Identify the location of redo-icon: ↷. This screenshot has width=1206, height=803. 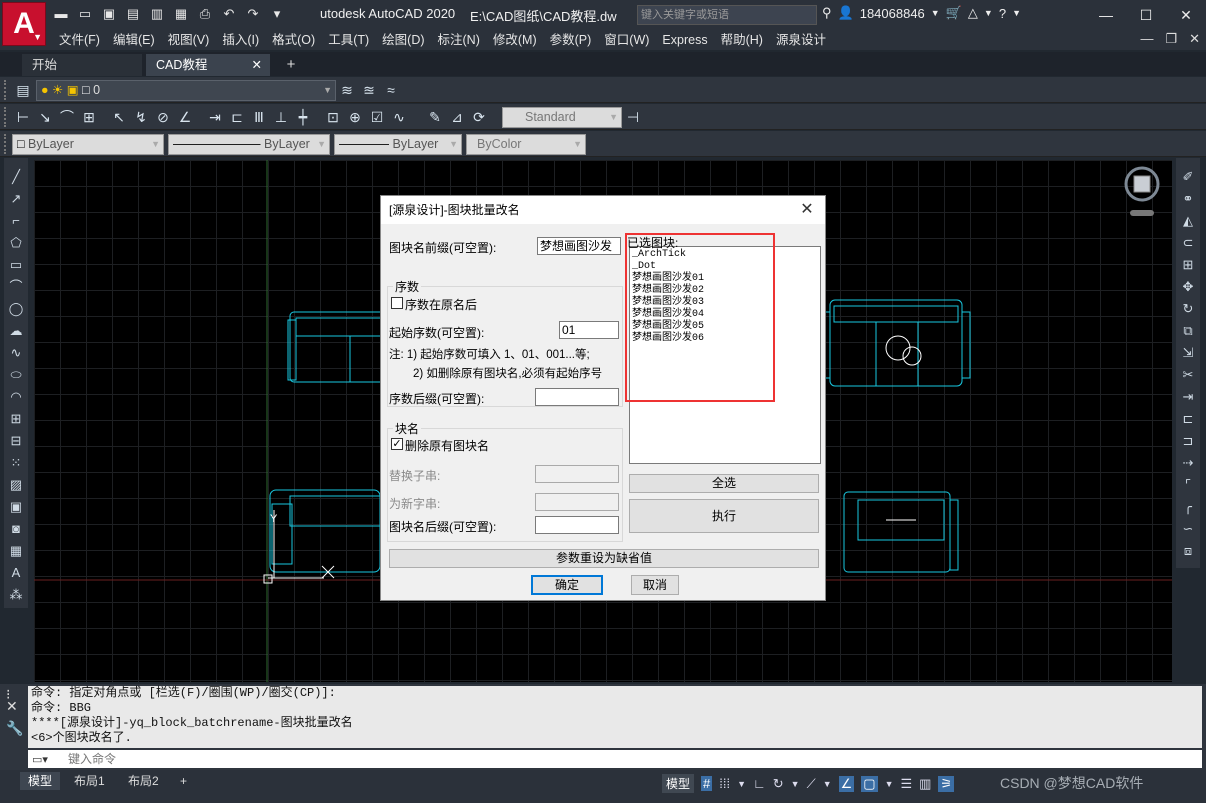
(253, 14).